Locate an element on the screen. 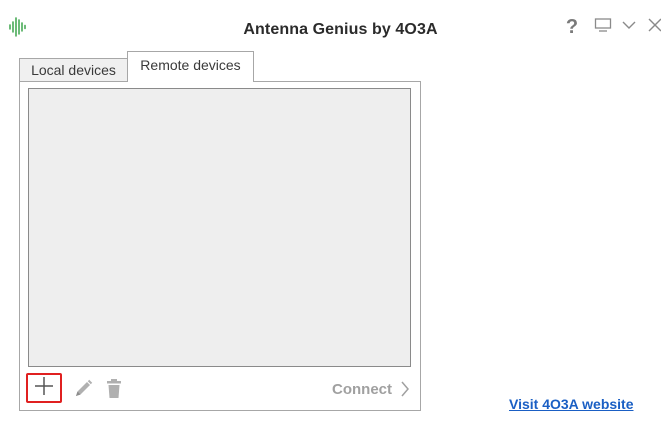 This screenshot has height=426, width=661. title-bar: Antenna Genius by 4O3A ? is located at coordinates (330, 23).